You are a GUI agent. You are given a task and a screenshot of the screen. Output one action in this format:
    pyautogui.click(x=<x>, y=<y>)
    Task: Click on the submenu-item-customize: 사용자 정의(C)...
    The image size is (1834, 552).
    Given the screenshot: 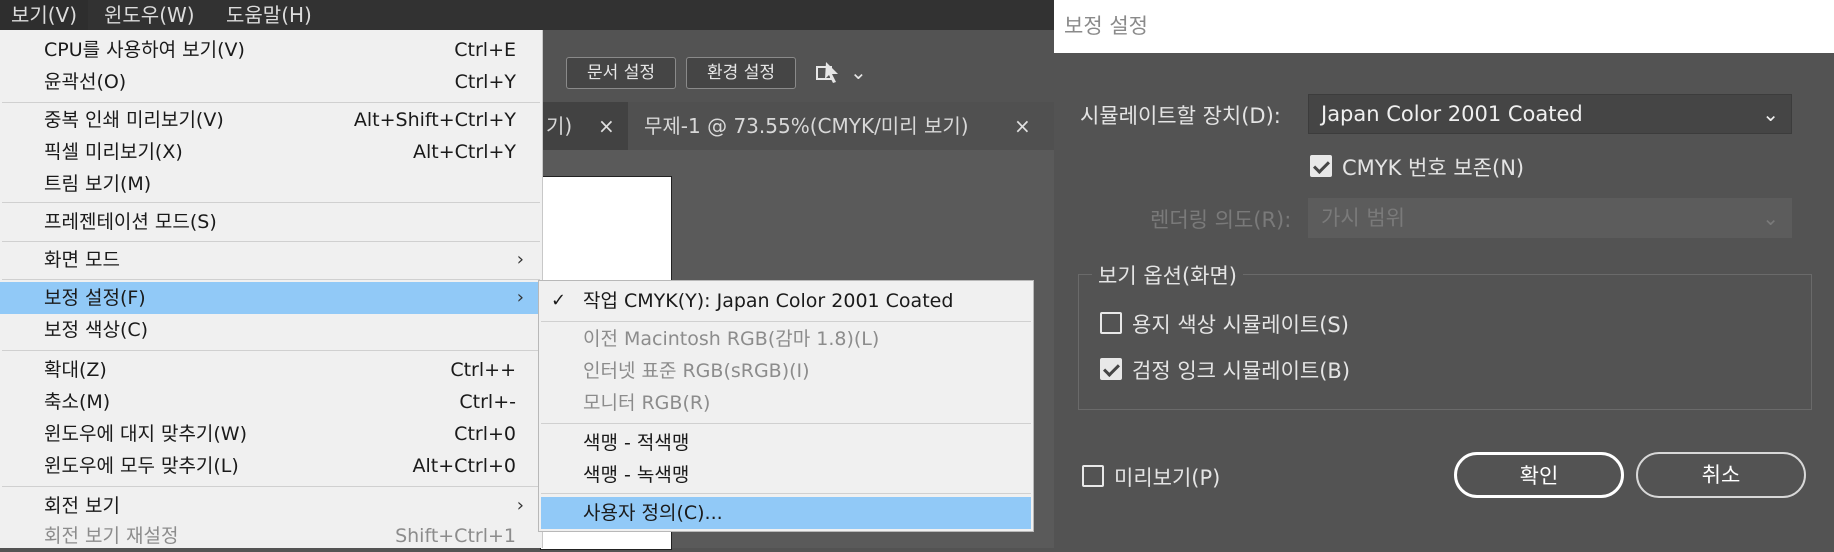 What is the action you would take?
    pyautogui.click(x=786, y=513)
    